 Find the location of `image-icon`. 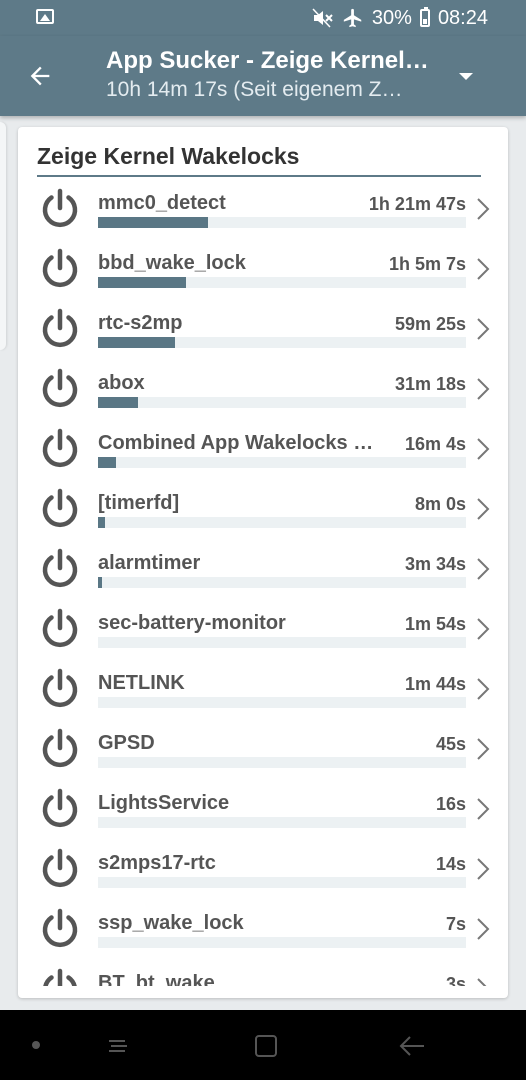

image-icon is located at coordinates (45, 16).